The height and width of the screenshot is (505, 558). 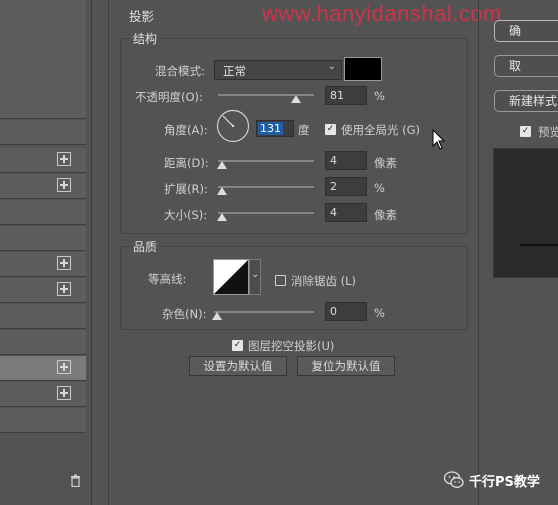 I want to click on make-default-button: 设置为默认值, so click(x=238, y=366).